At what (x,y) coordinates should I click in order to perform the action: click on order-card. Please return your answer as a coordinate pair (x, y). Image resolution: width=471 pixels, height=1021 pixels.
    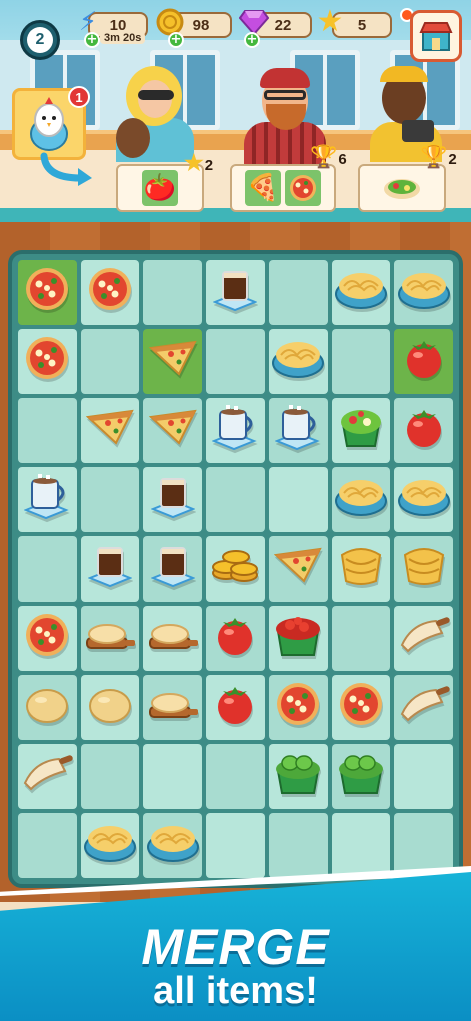
    Looking at the image, I should click on (402, 188).